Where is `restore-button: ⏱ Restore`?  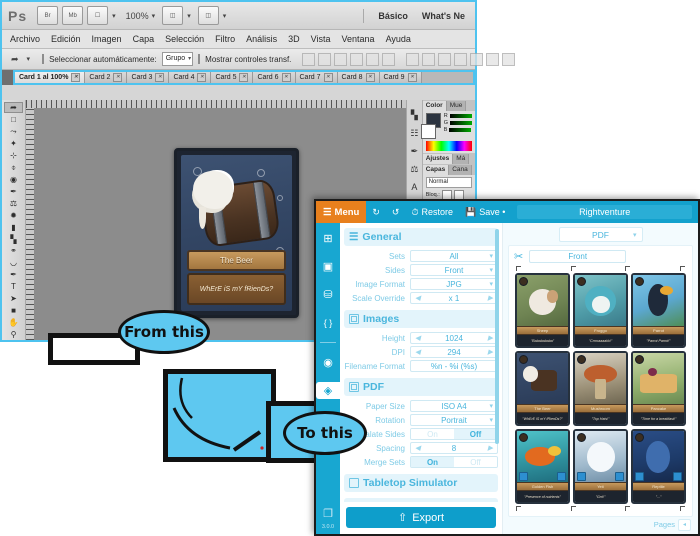 restore-button: ⏱ Restore is located at coordinates (432, 212).